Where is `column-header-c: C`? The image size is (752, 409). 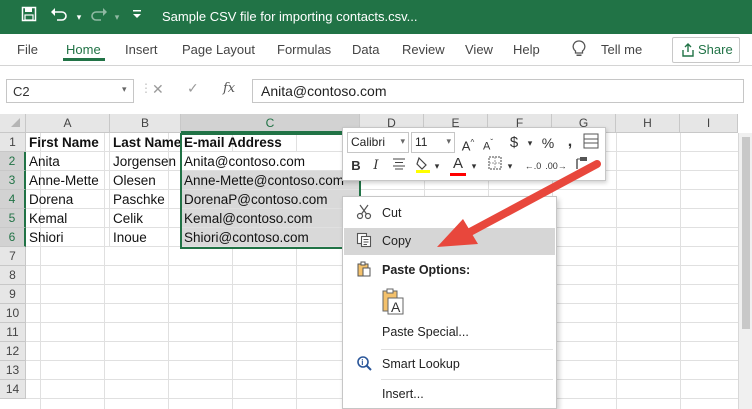
column-header-c: C is located at coordinates (270, 123).